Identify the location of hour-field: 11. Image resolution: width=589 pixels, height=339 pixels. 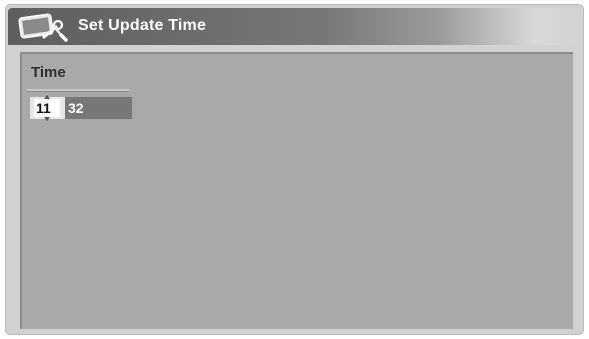
(47, 108).